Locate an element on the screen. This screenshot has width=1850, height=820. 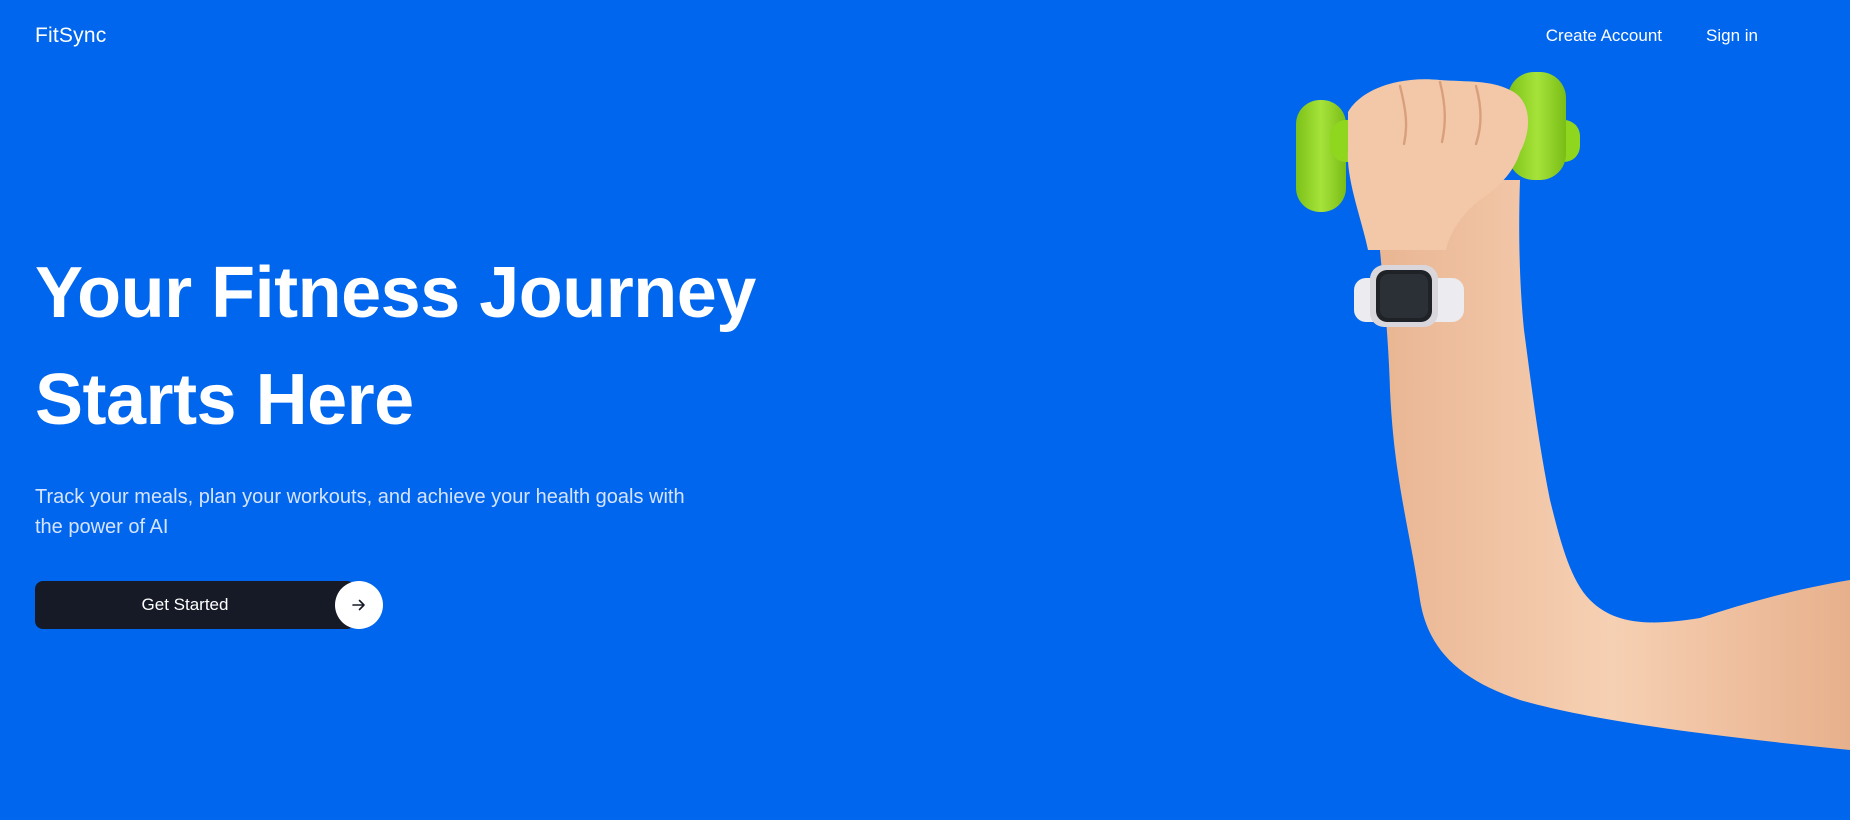
get-started-button: Get Started is located at coordinates (195, 605).